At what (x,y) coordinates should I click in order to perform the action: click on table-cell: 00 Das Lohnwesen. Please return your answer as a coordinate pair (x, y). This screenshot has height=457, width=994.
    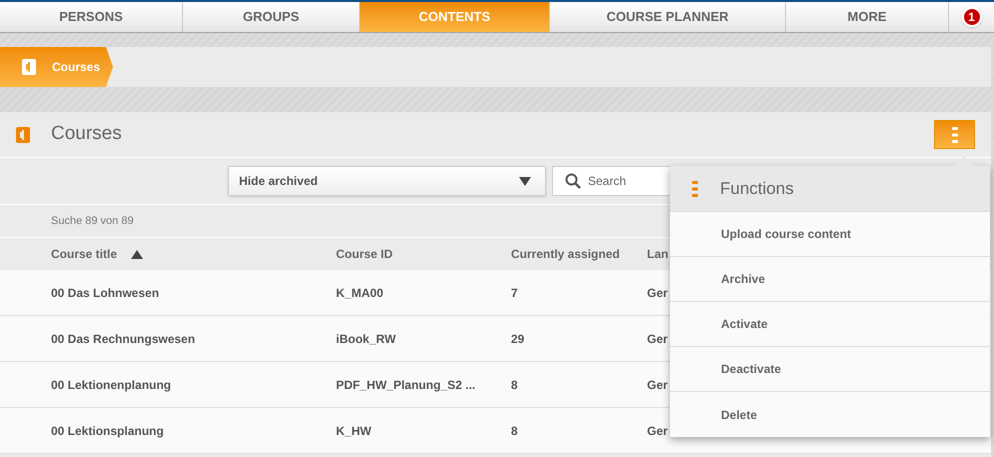
    Looking at the image, I should click on (105, 293).